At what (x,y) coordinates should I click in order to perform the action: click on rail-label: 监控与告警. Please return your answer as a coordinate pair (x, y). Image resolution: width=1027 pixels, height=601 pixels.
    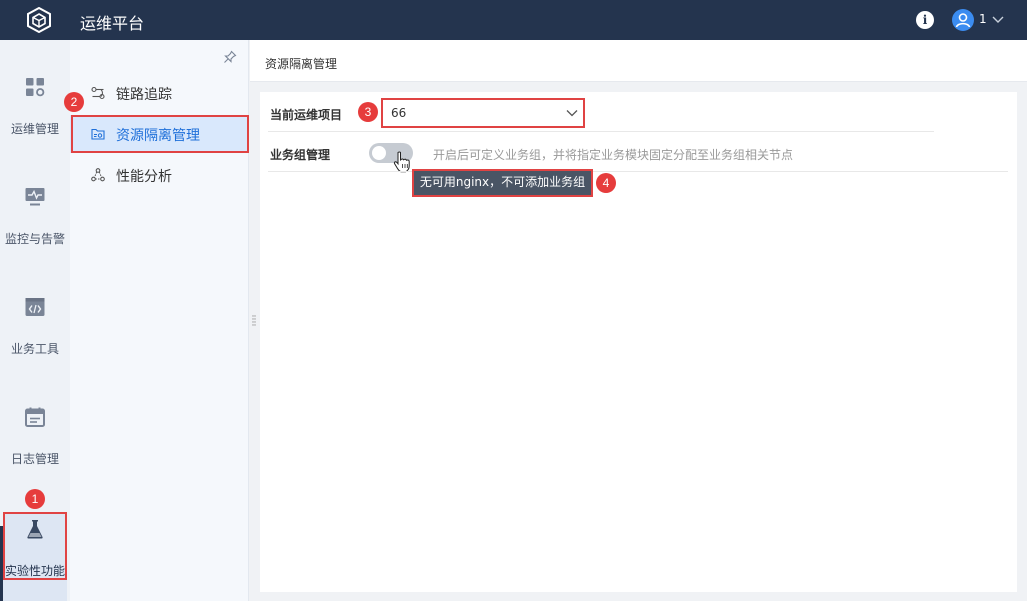
    Looking at the image, I should click on (34, 239).